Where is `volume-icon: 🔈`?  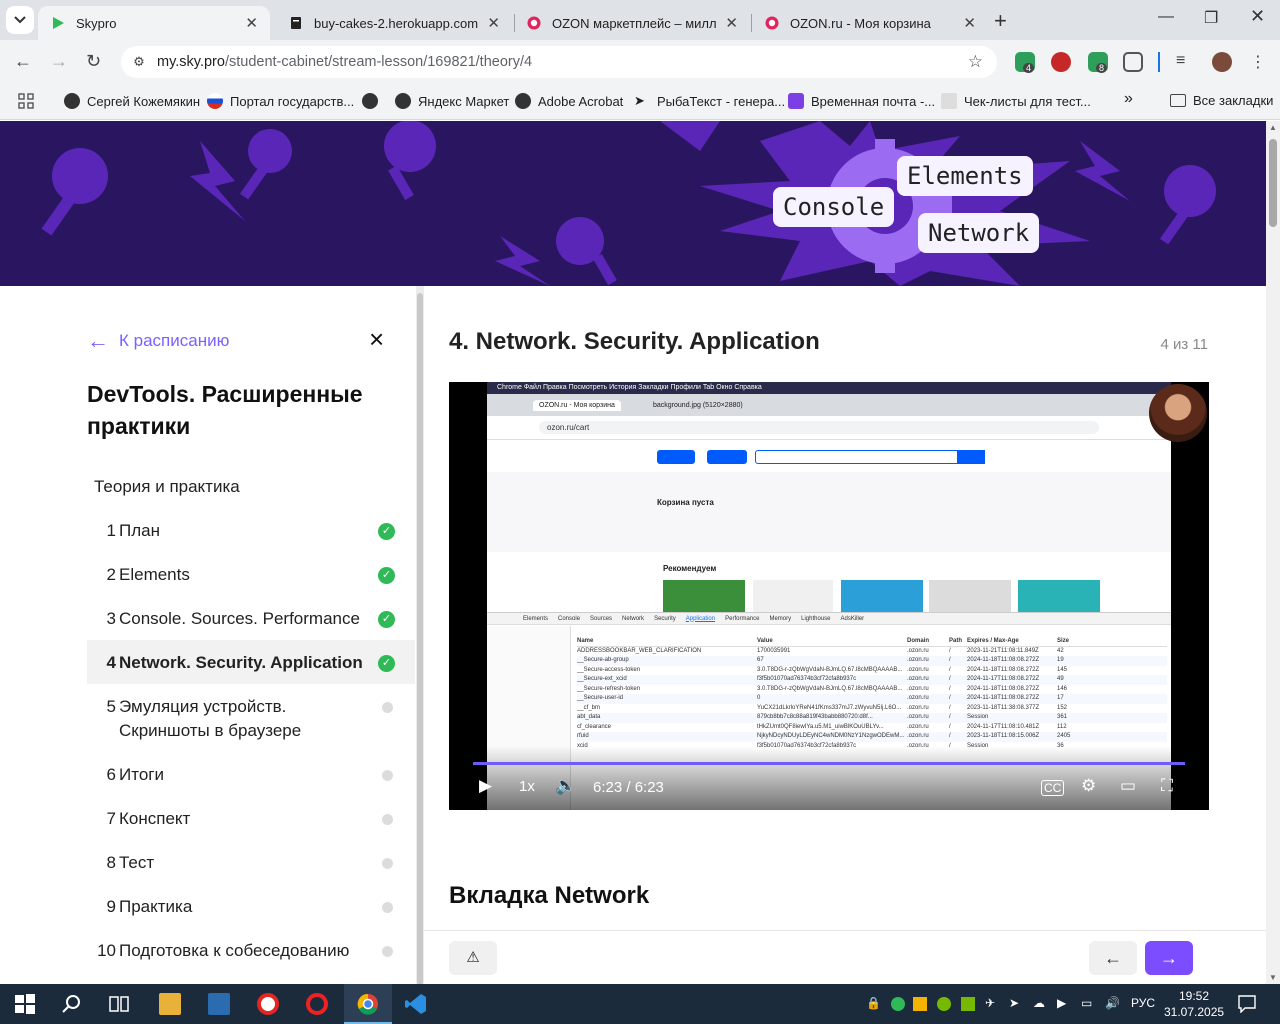 volume-icon: 🔈 is located at coordinates (565, 786).